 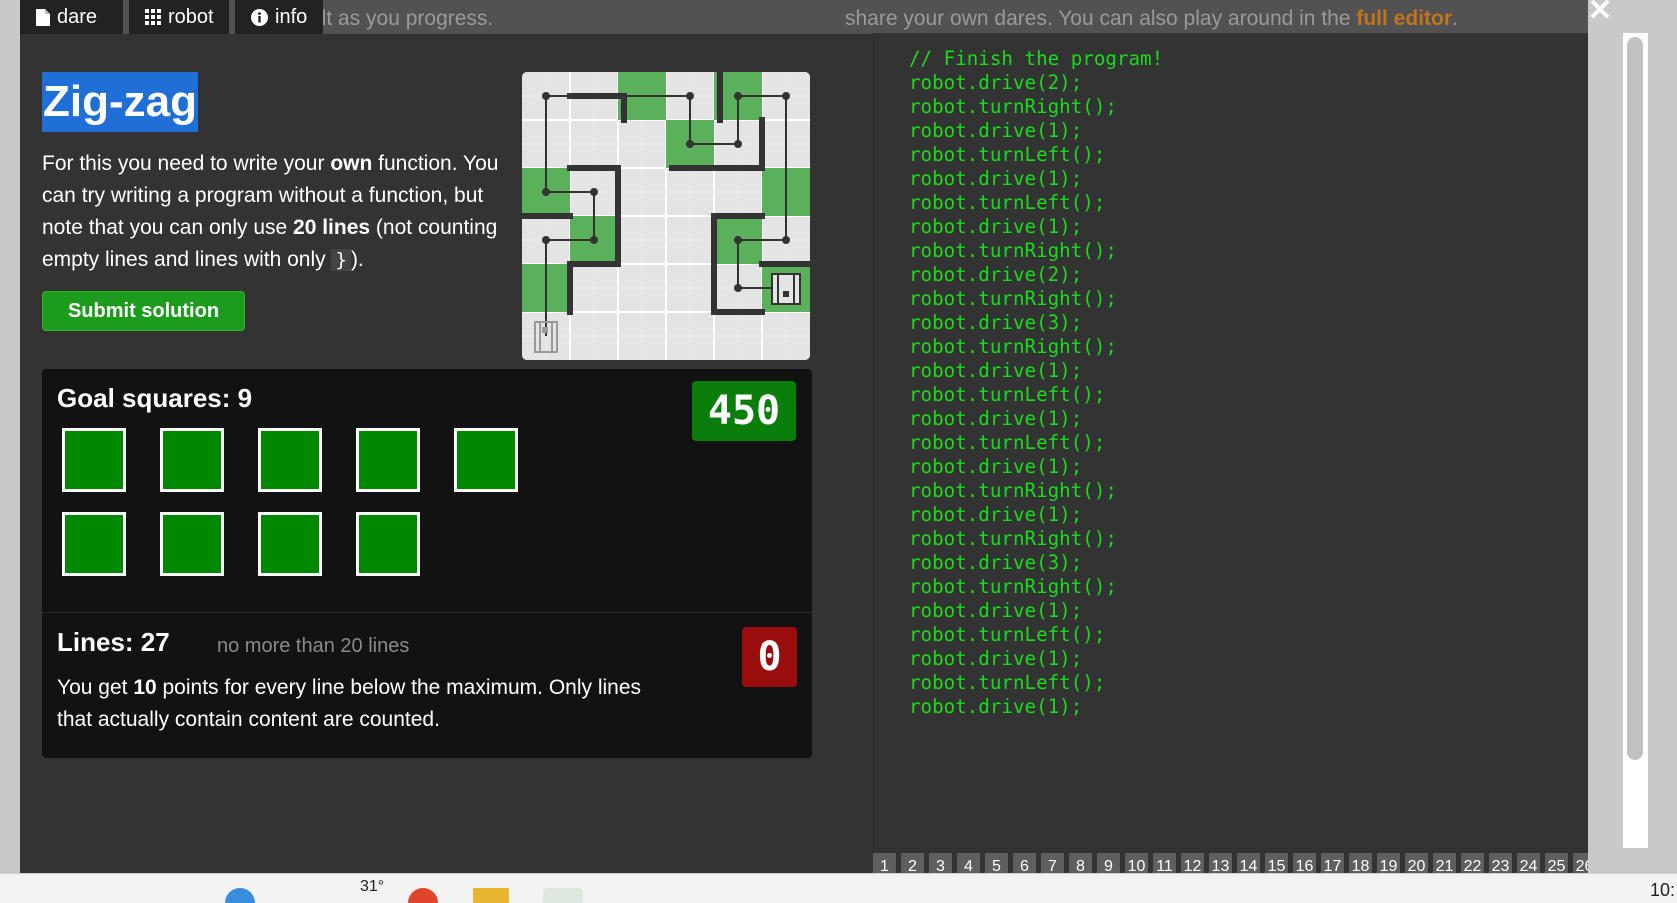 I want to click on lines-score-badge: 0, so click(x=769, y=657).